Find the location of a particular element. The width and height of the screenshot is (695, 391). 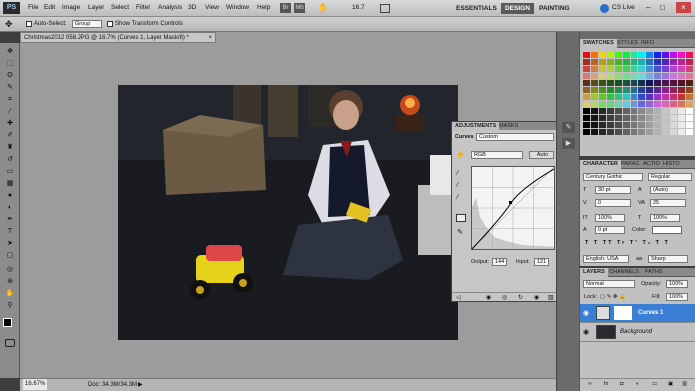

minimize-button: – is located at coordinates (648, 7).